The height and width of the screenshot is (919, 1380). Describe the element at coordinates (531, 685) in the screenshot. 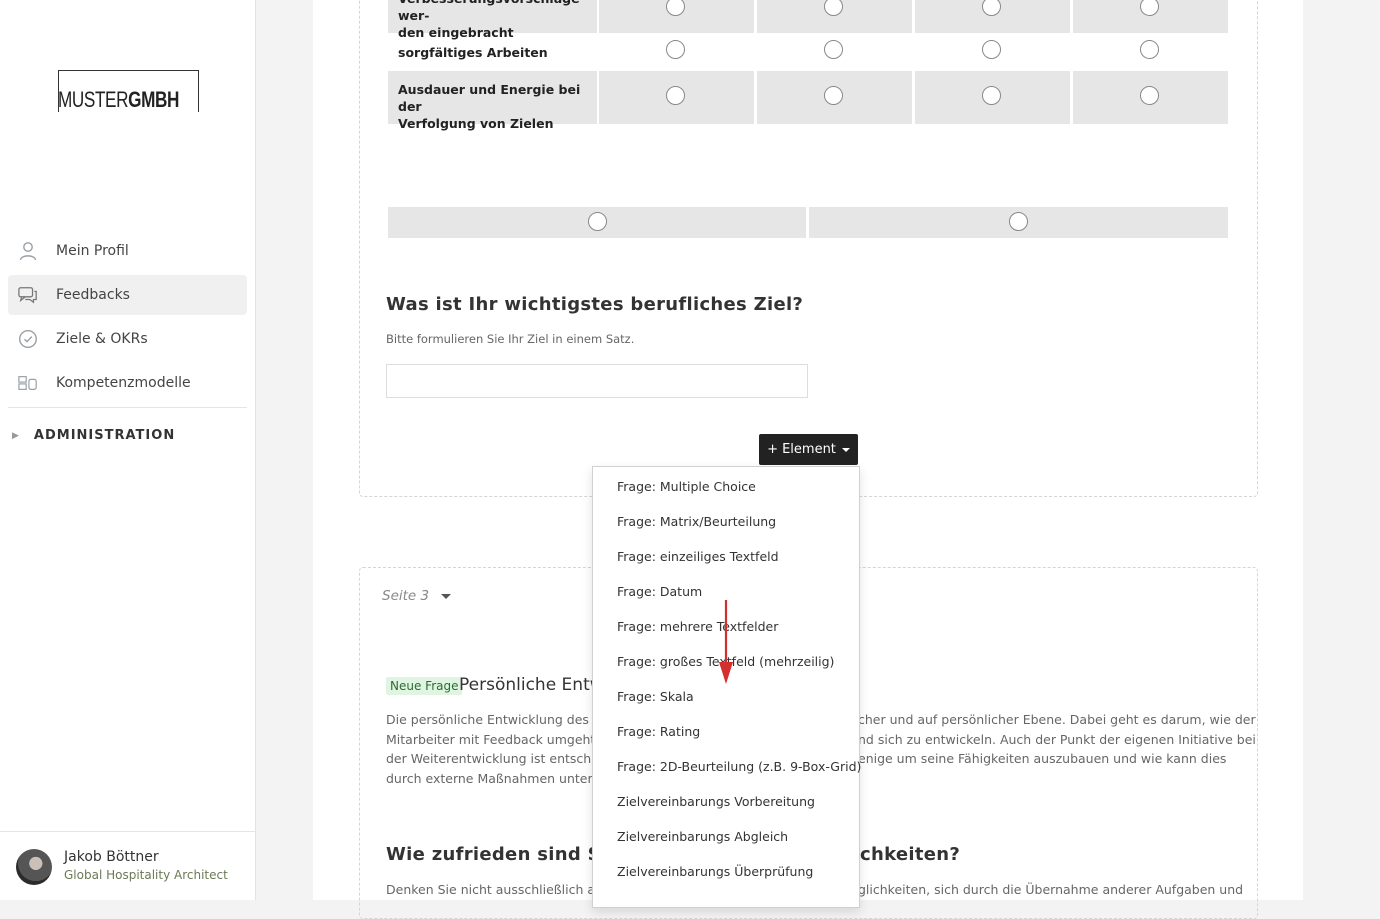

I see `section-title: Persönliche Entw` at that location.